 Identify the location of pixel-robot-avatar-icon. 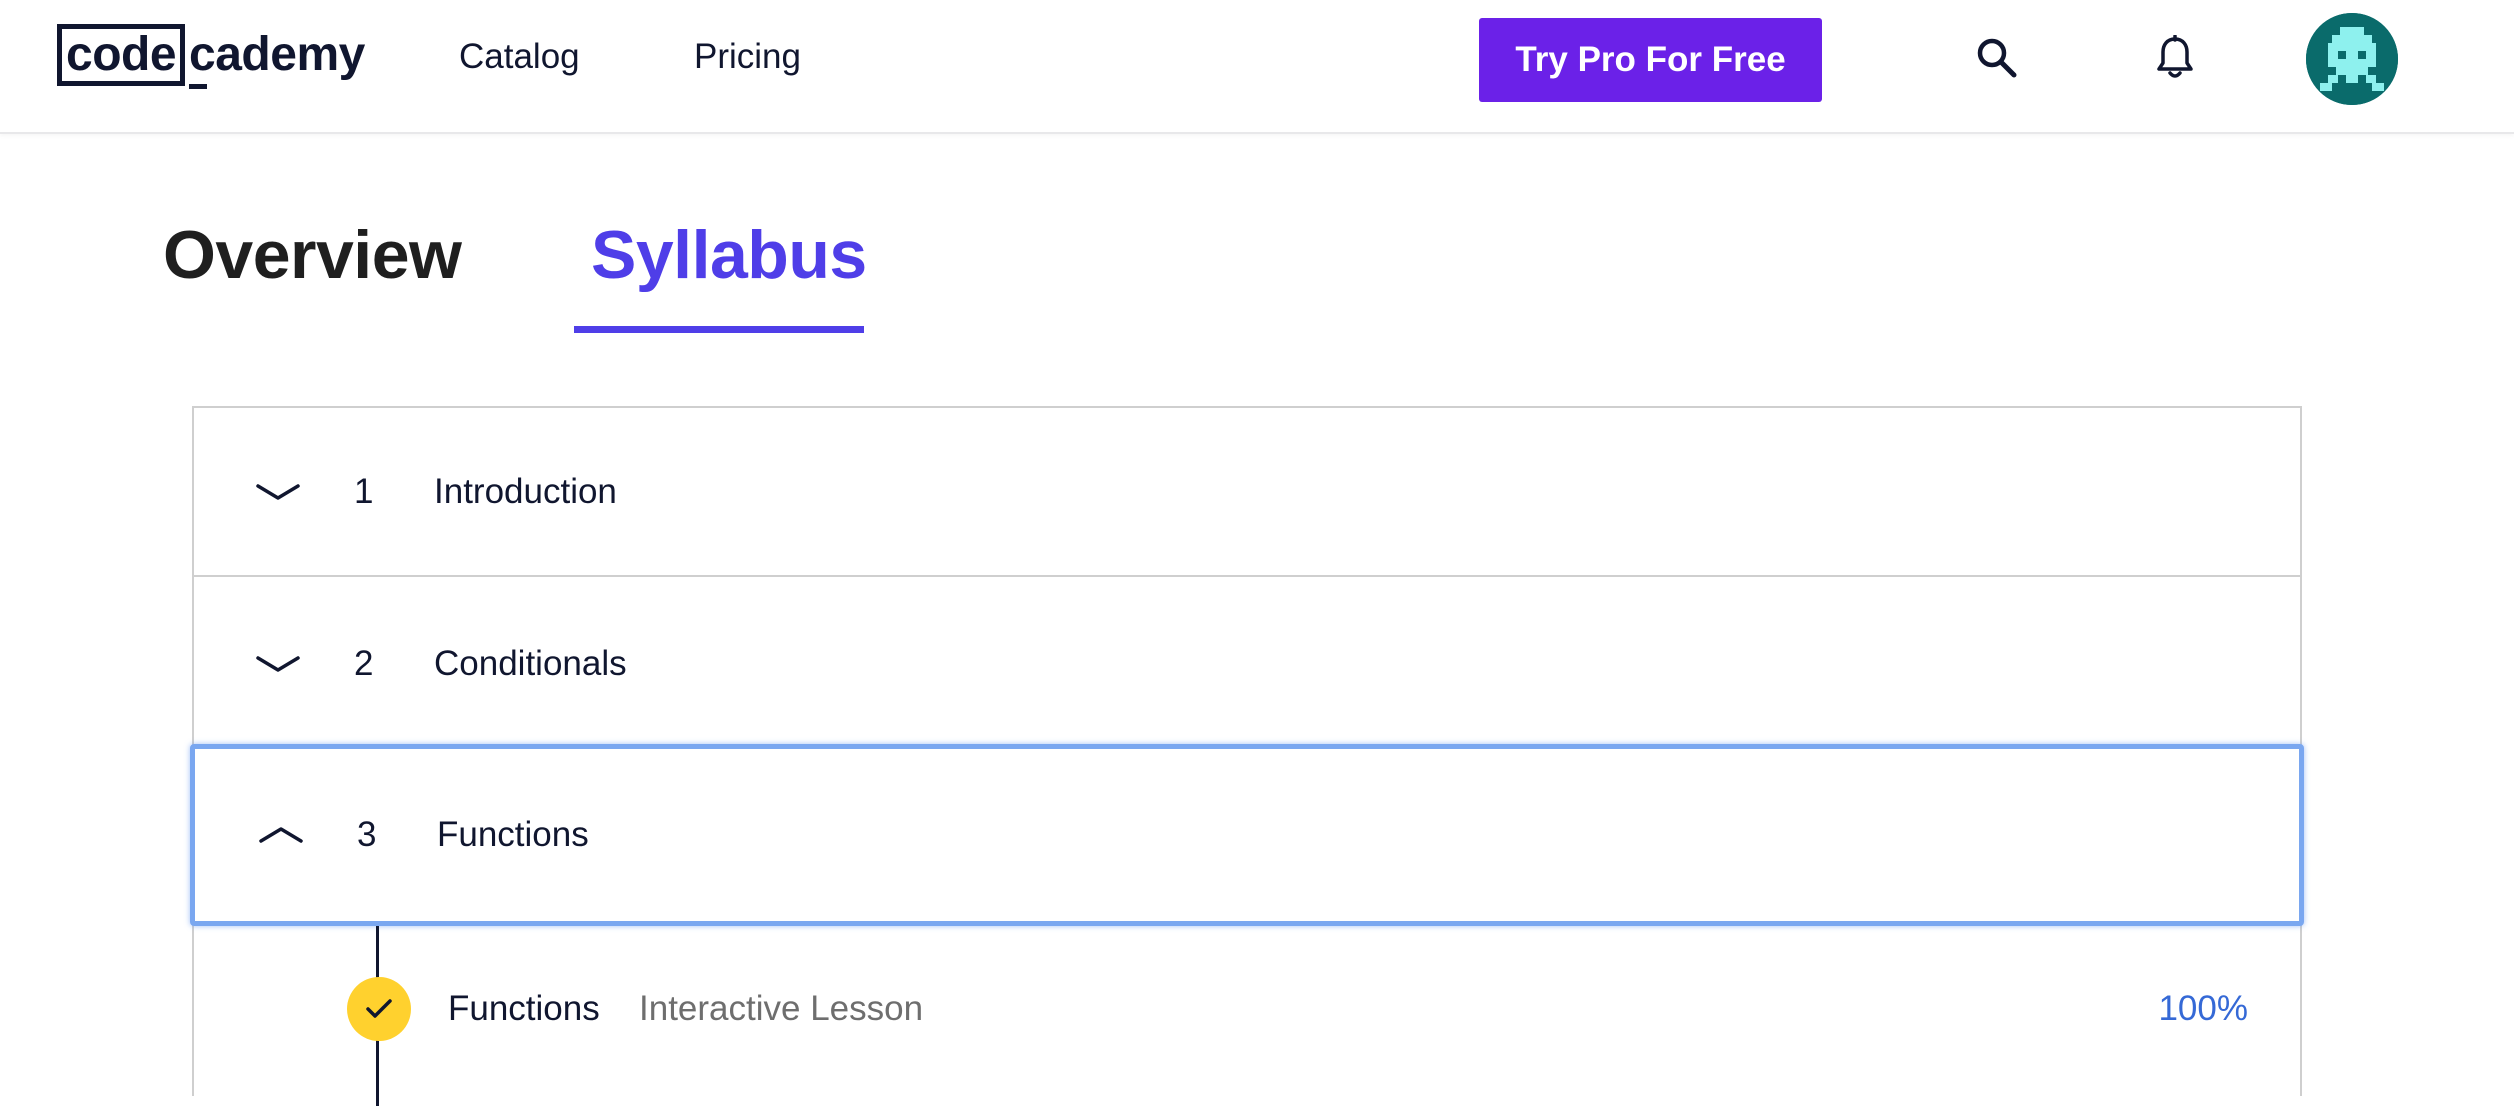
(2352, 59).